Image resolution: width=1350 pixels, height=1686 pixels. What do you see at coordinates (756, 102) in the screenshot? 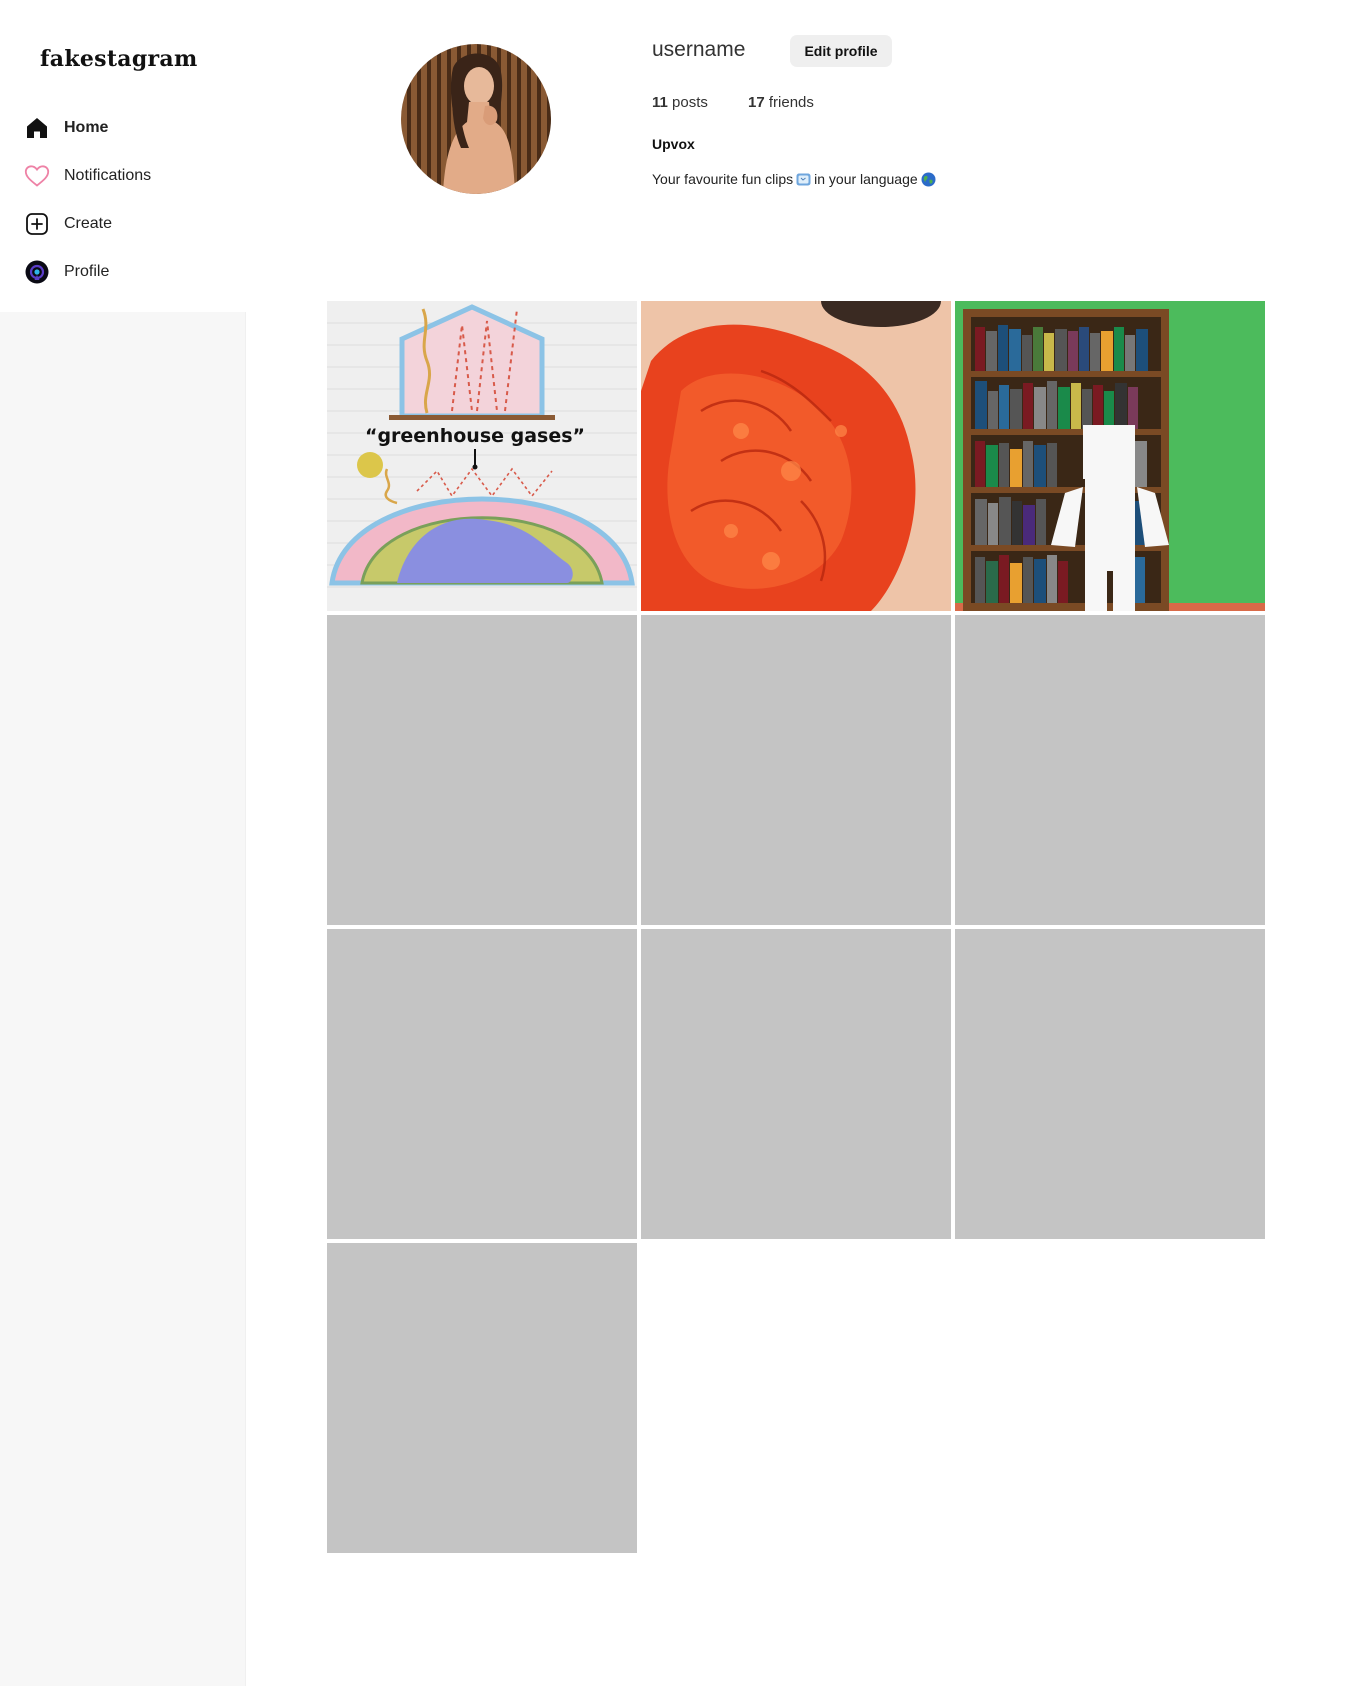
I see `friends-count: 17` at bounding box center [756, 102].